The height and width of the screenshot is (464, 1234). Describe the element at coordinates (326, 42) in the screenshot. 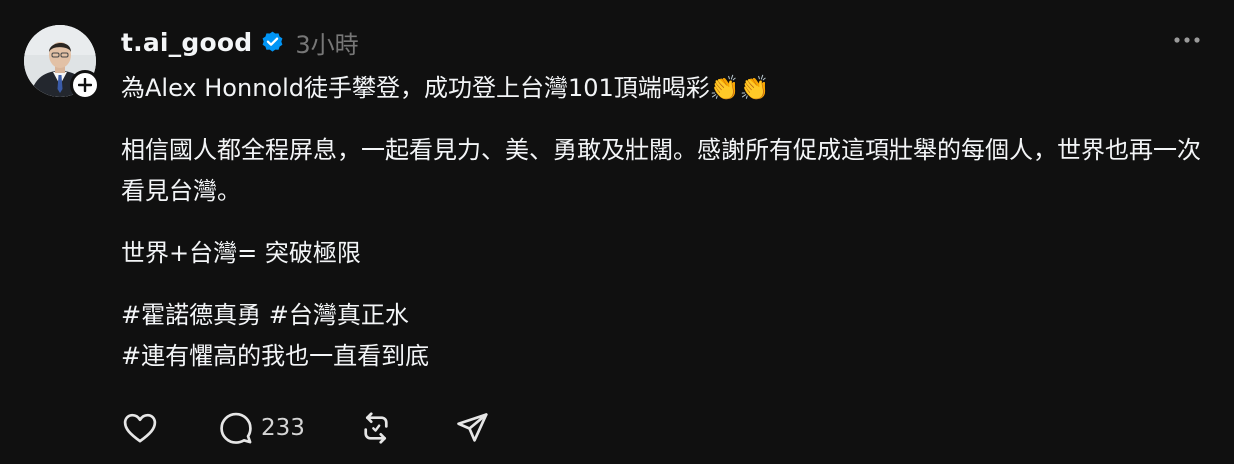

I see `post-timestamp: 3小時` at that location.